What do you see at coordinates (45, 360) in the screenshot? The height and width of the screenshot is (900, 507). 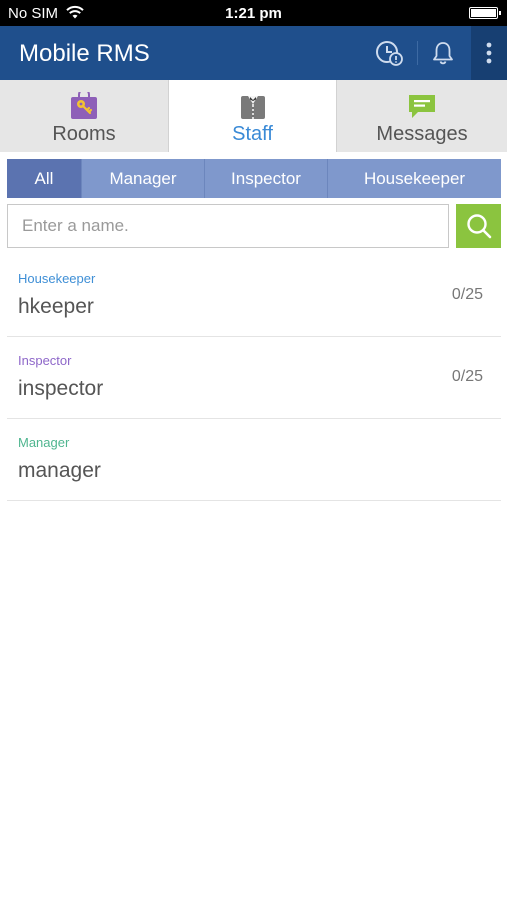 I see `staff-role: Inspector` at bounding box center [45, 360].